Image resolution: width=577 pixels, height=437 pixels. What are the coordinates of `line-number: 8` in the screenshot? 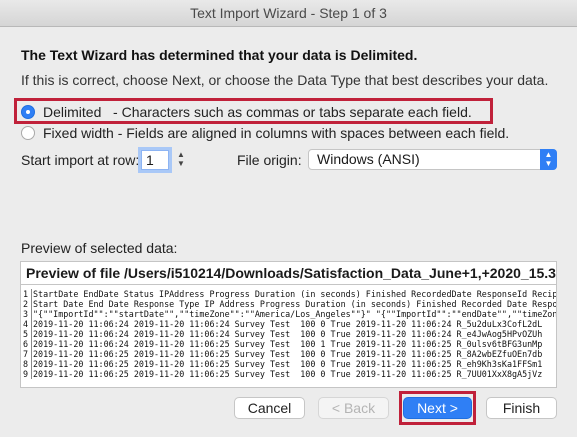 It's located at (27, 364).